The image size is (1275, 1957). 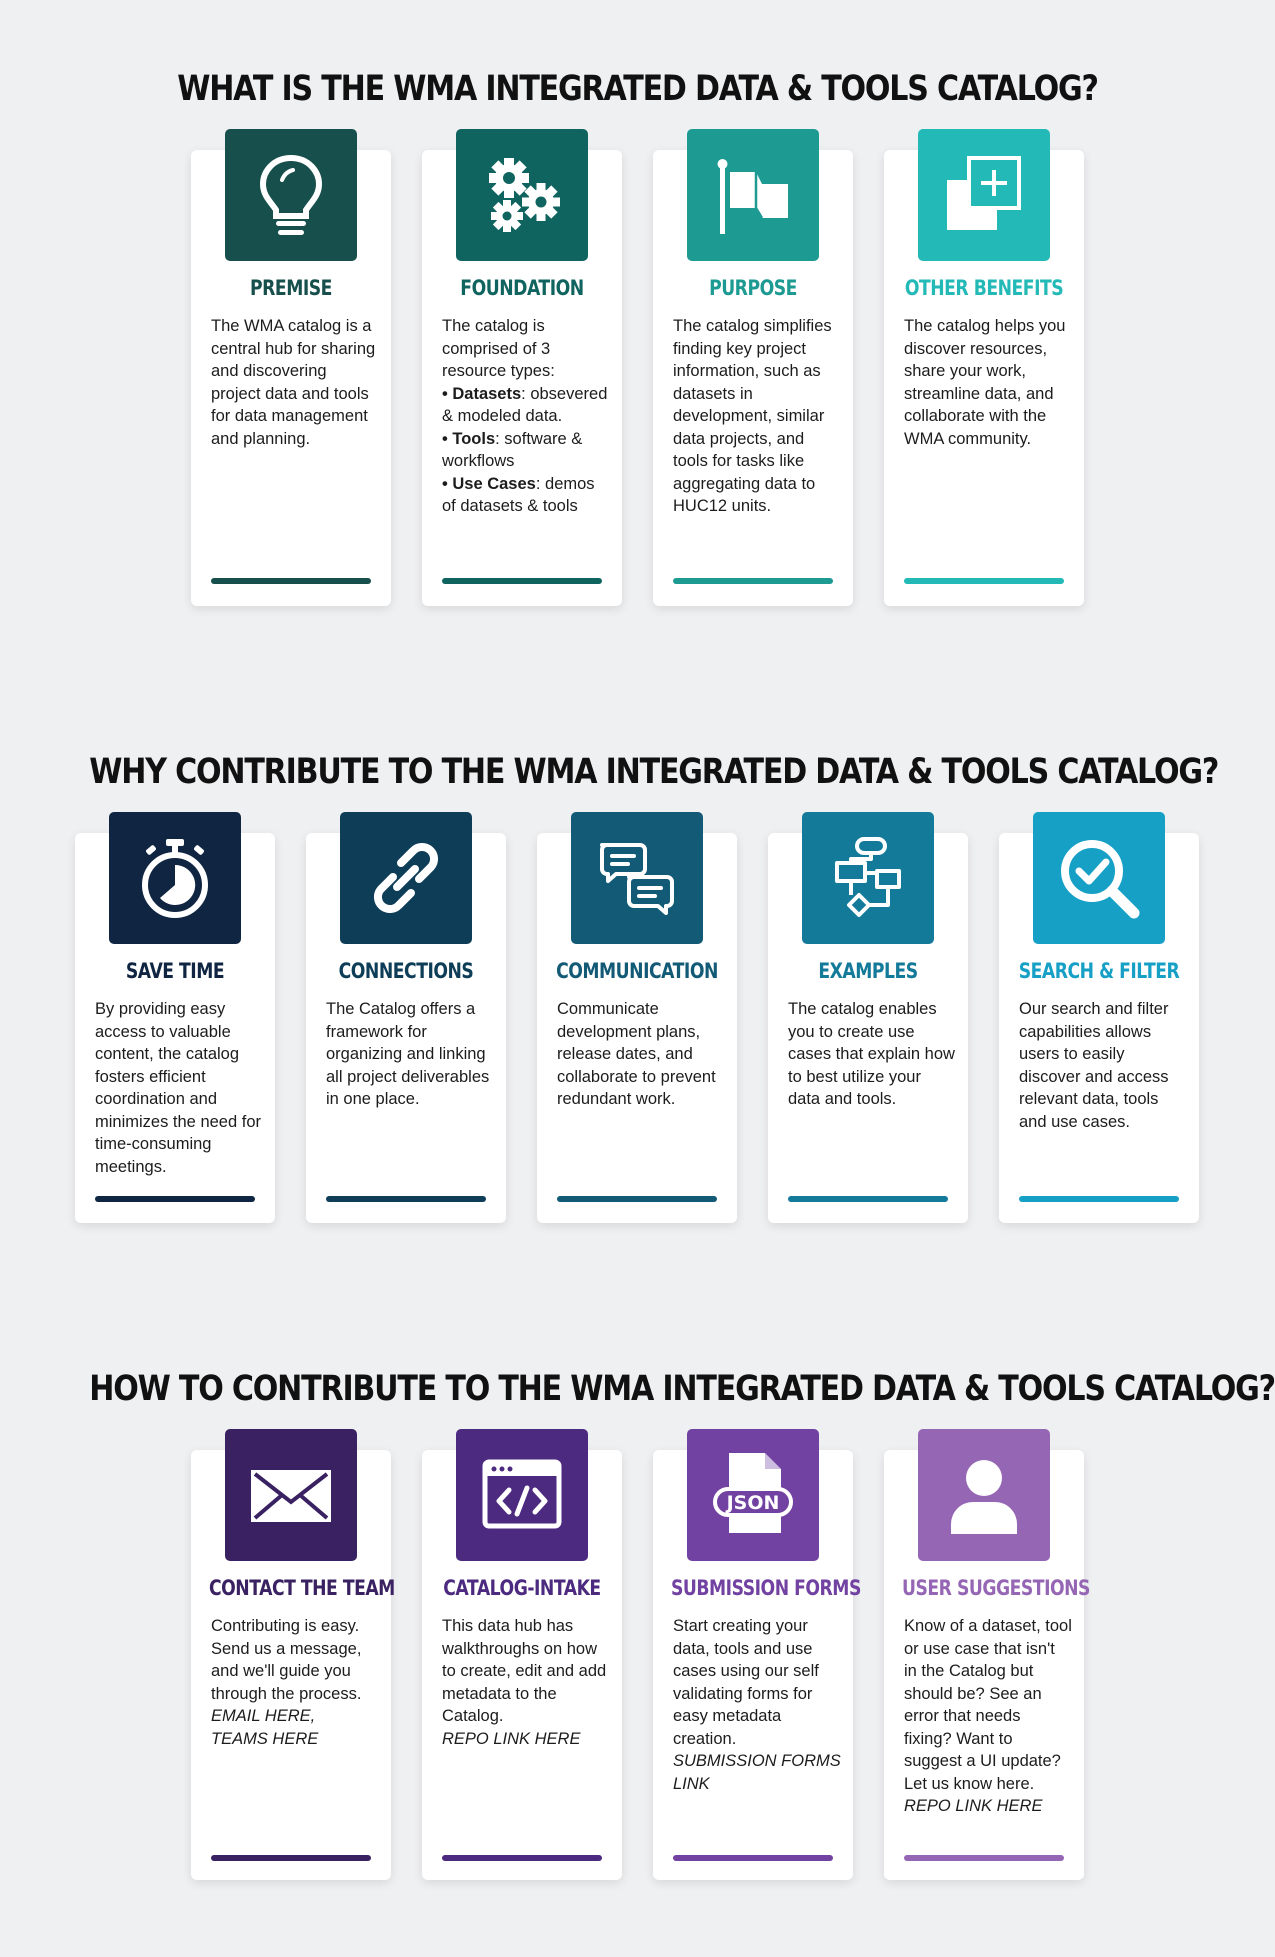 What do you see at coordinates (637, 971) in the screenshot?
I see `card-title: COMMUNICATION` at bounding box center [637, 971].